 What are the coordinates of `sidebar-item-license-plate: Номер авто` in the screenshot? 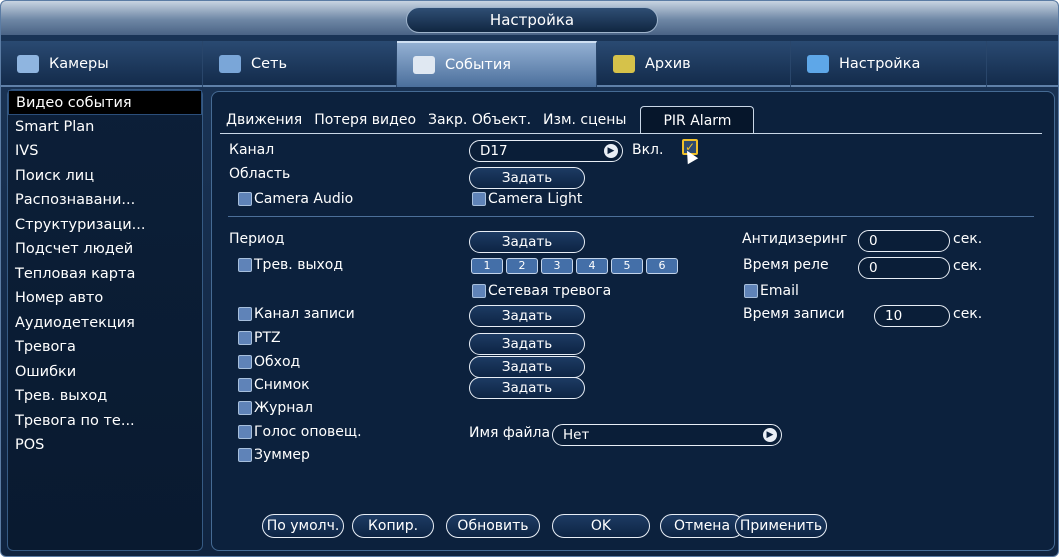 It's located at (105, 298).